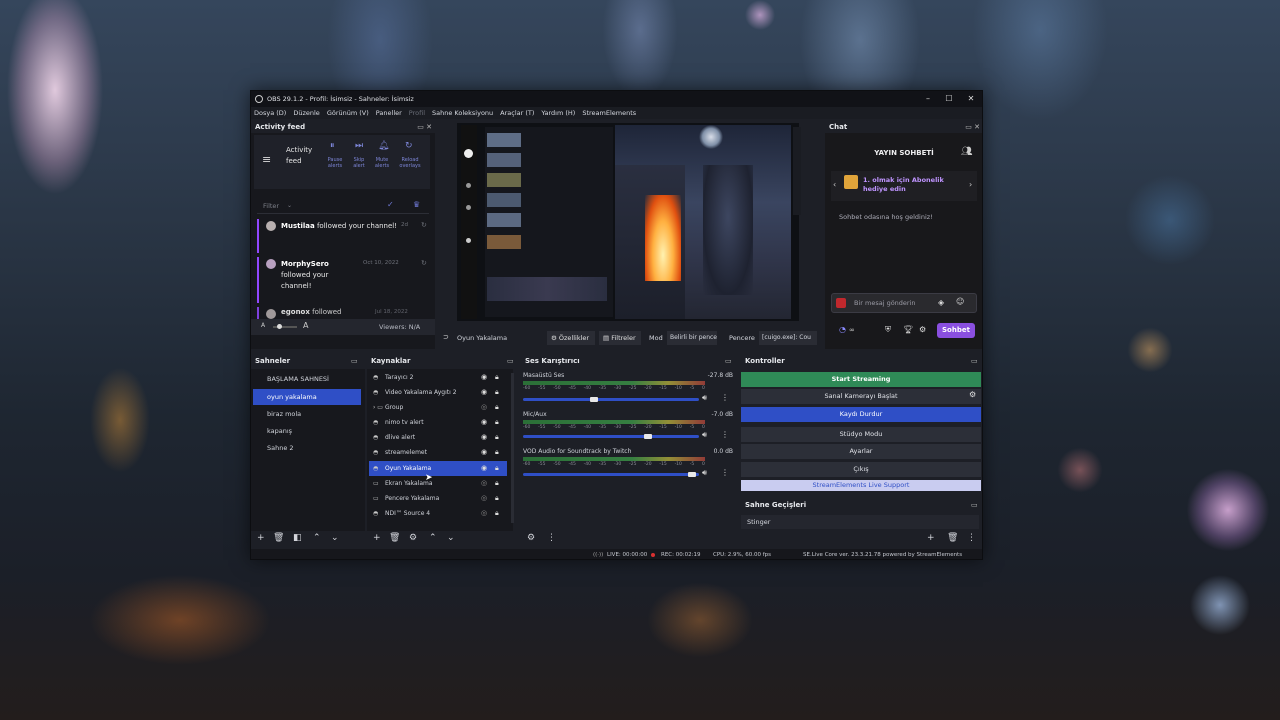 This screenshot has width=1280, height=720. I want to click on remove-source-icon: 🗑︎, so click(394, 538).